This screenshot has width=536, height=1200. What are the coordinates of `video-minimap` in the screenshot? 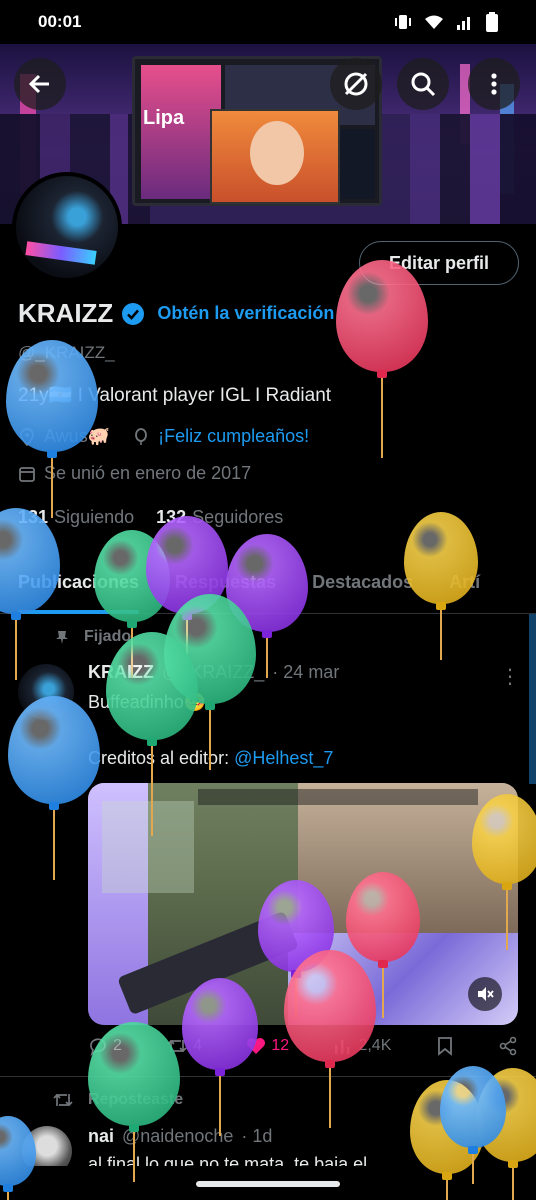 It's located at (148, 847).